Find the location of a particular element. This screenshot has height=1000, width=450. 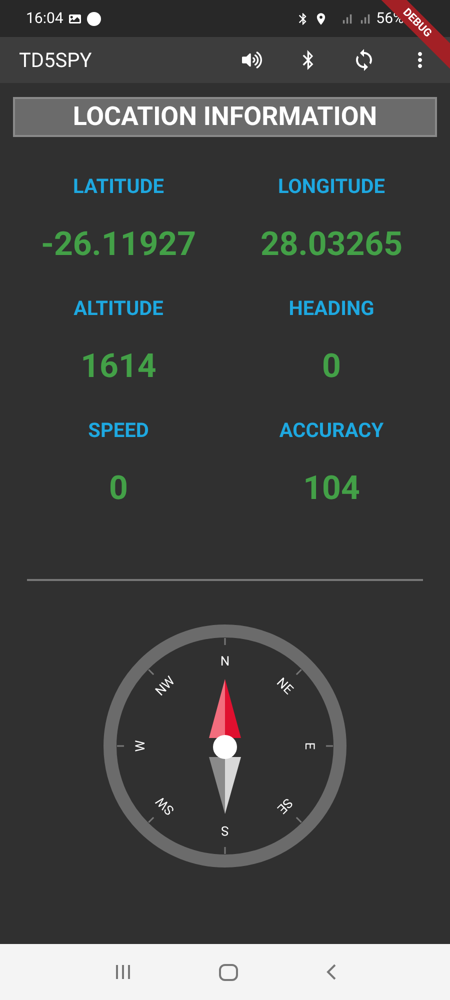

reading-label: LONGITUDE is located at coordinates (332, 186).